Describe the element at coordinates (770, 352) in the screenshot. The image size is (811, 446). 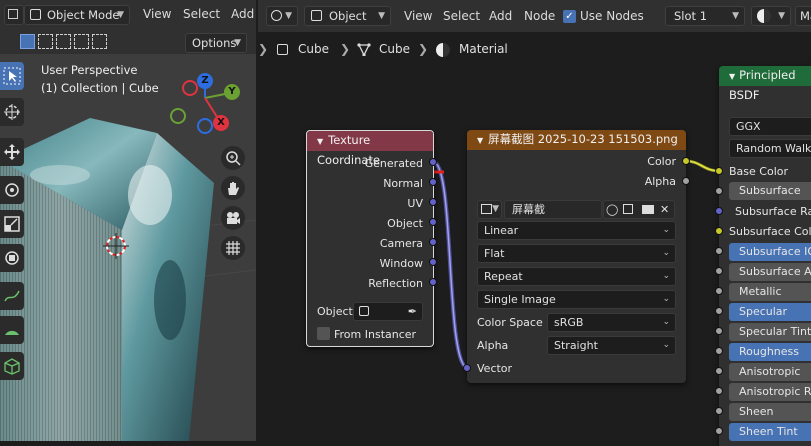
I see `input-roughness: Roughness` at that location.